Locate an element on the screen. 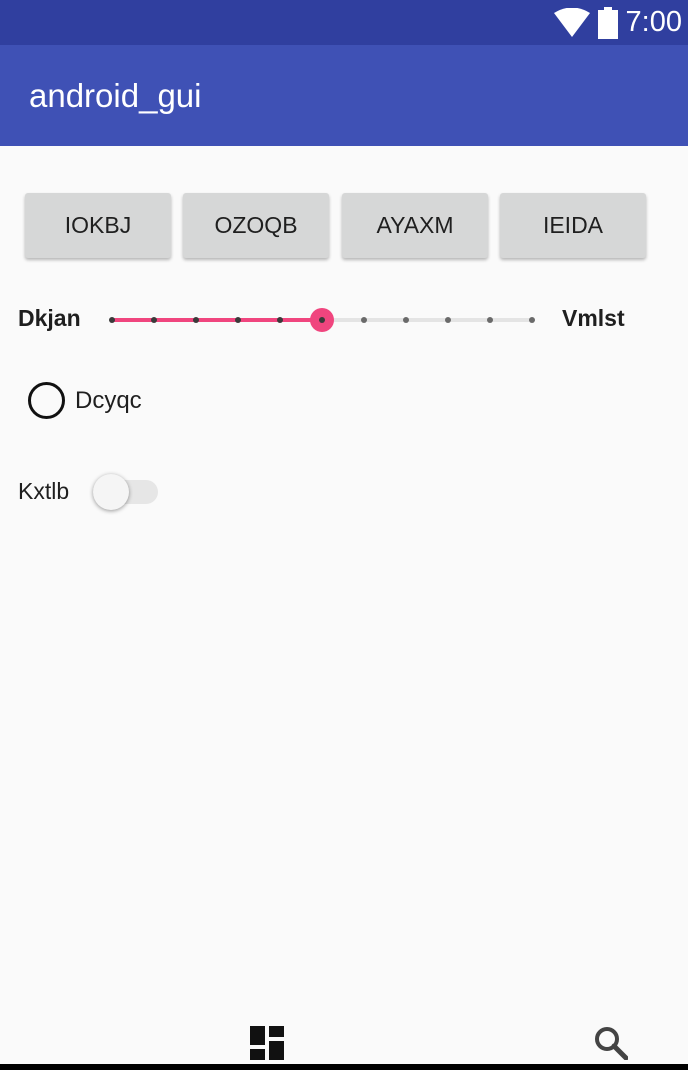 This screenshot has width=688, height=1070. radio-button is located at coordinates (46, 400).